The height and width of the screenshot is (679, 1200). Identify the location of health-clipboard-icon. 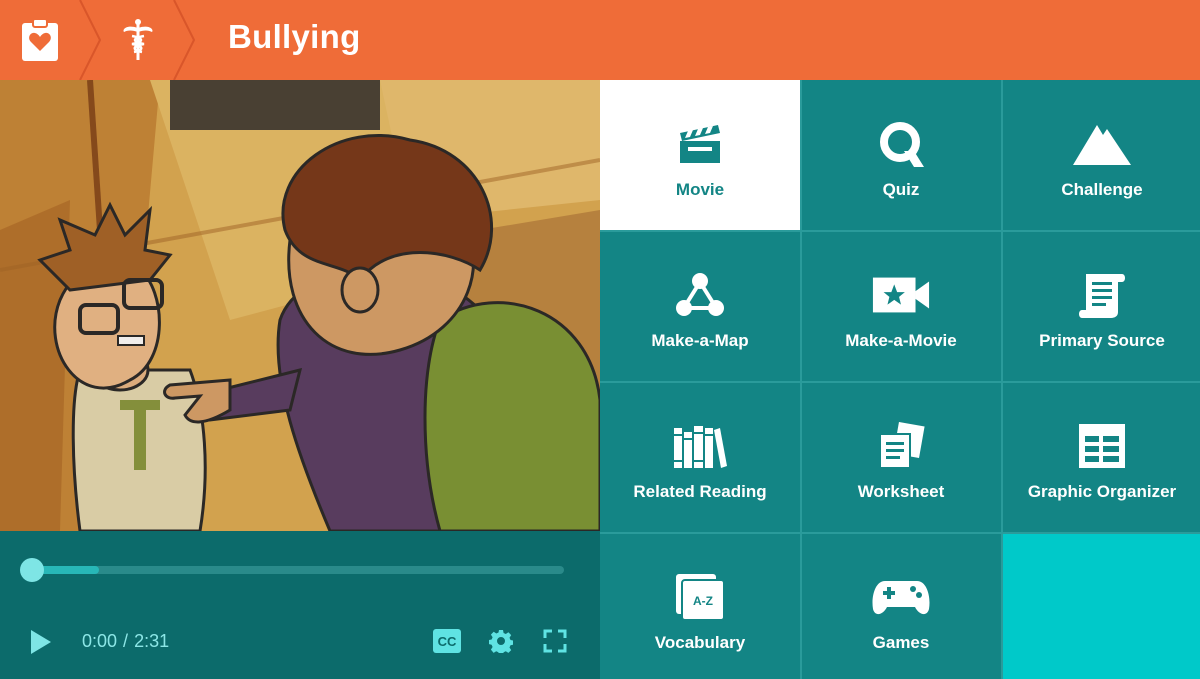
(40, 39).